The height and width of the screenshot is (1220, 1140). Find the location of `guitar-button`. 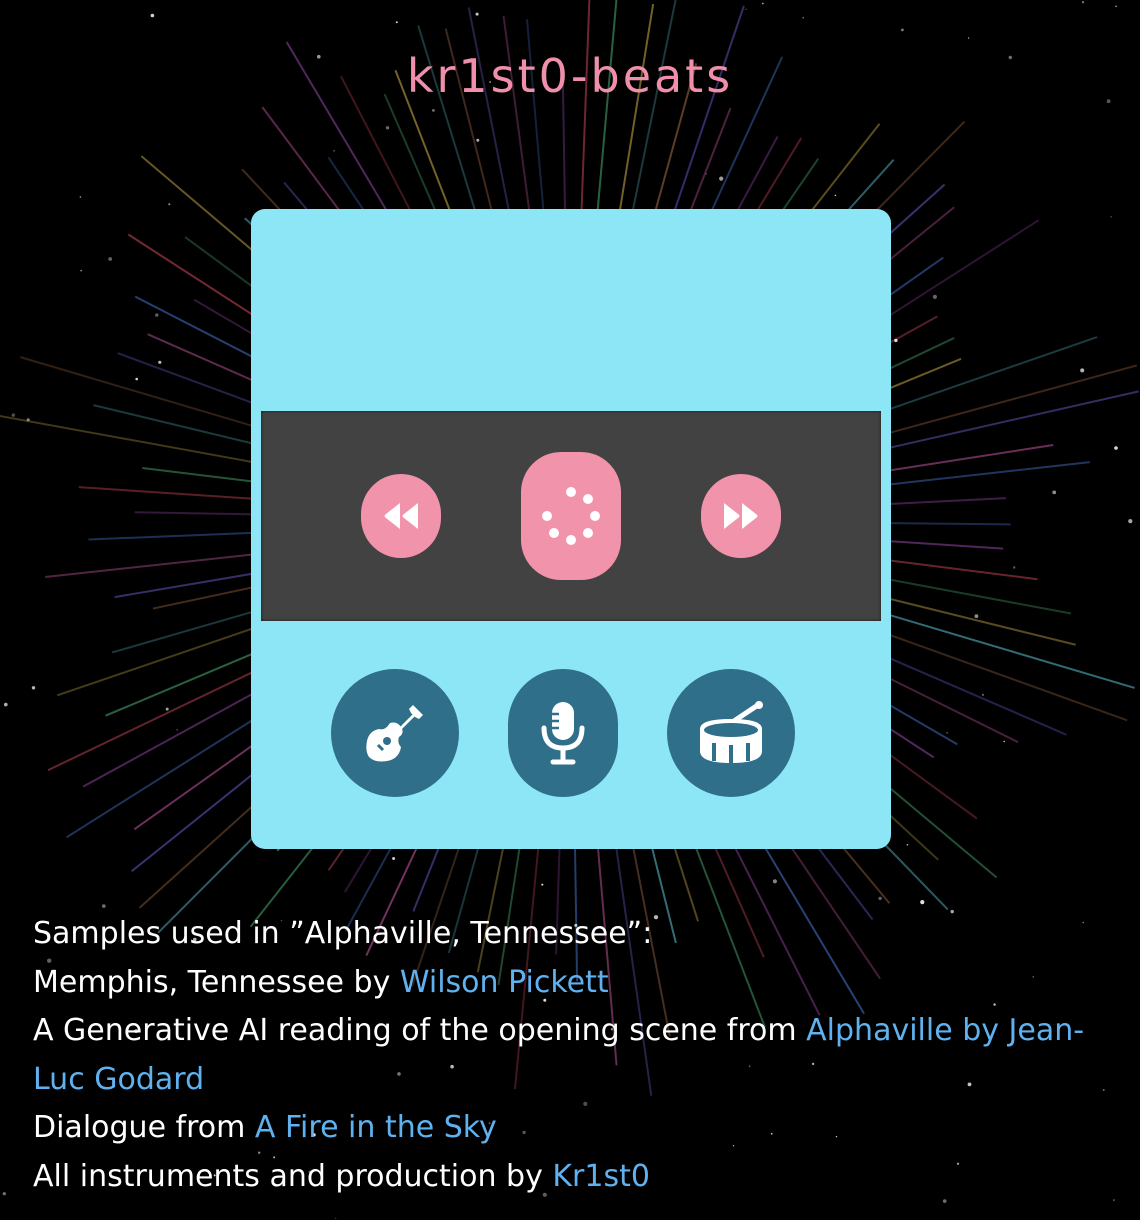

guitar-button is located at coordinates (395, 733).